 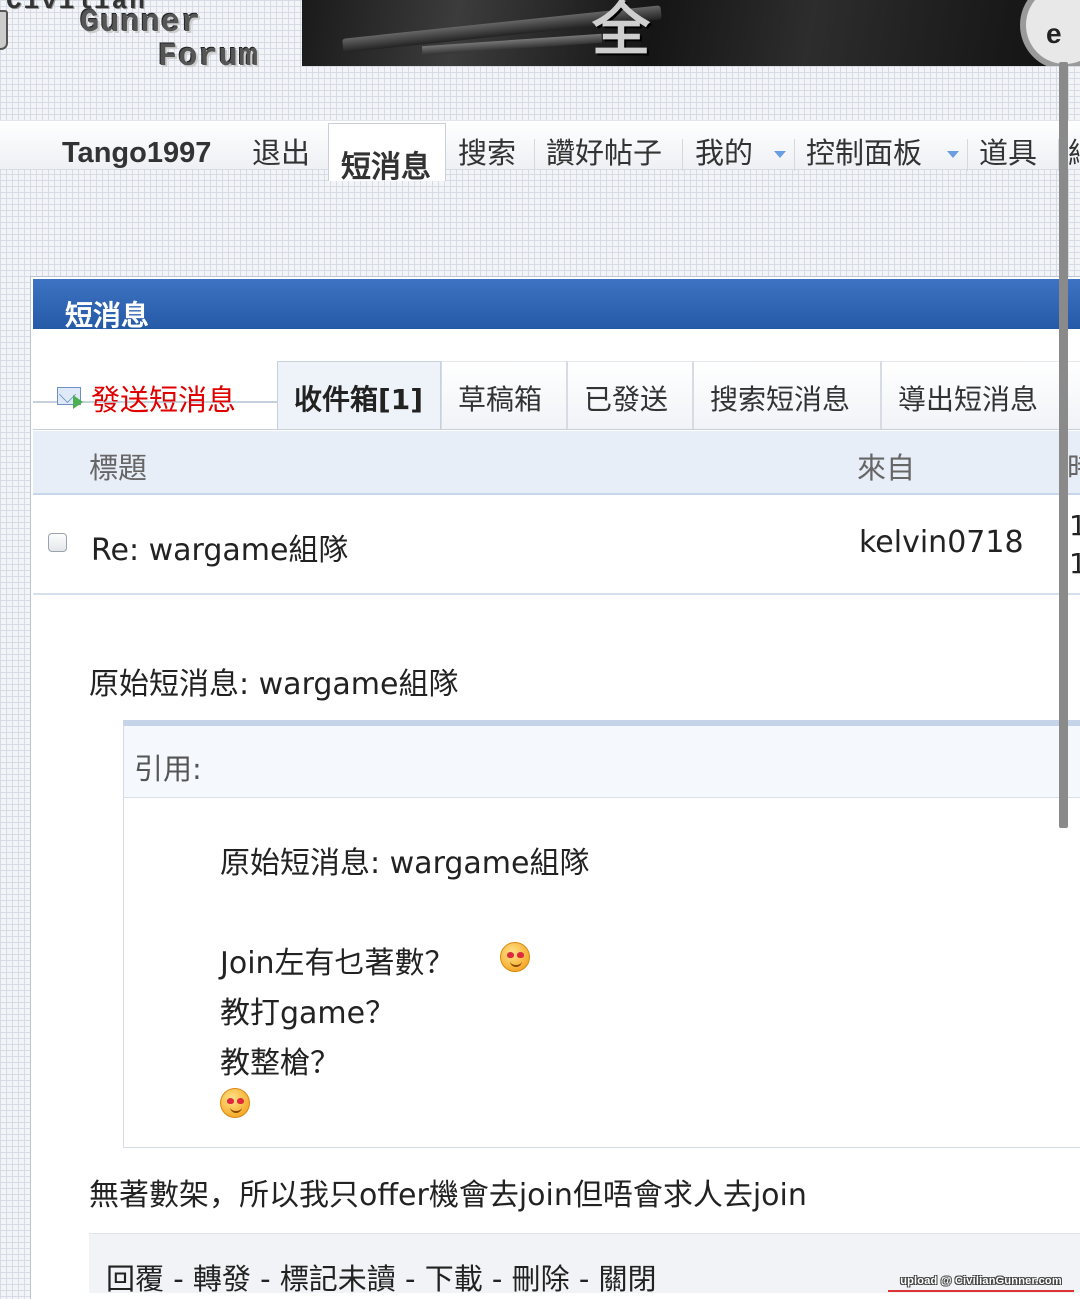 I want to click on my-menu-chevron-down-icon, so click(x=780, y=154).